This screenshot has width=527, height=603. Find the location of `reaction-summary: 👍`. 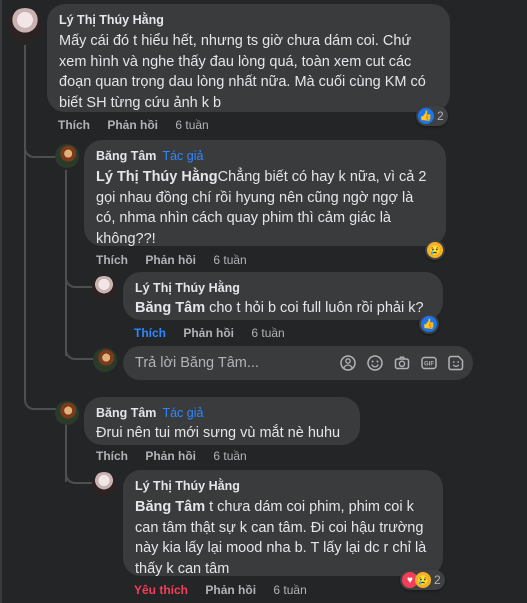

reaction-summary: 👍 is located at coordinates (429, 324).